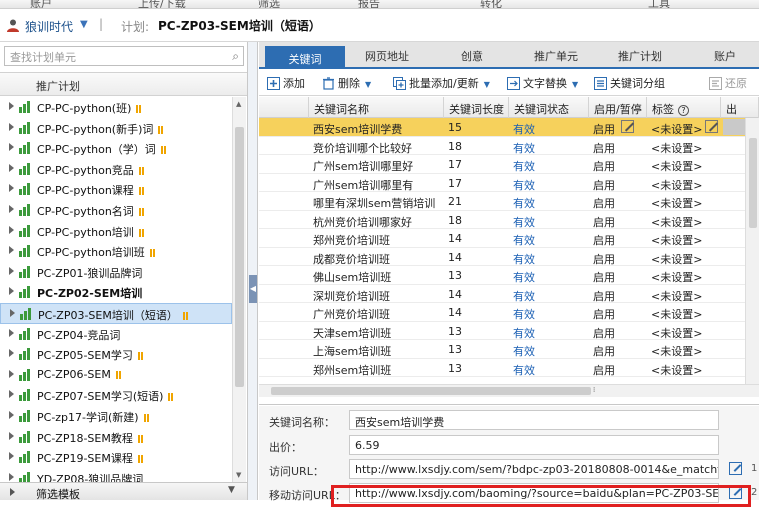 The image size is (759, 507). I want to click on collapse-left-icon: ◀, so click(253, 289).